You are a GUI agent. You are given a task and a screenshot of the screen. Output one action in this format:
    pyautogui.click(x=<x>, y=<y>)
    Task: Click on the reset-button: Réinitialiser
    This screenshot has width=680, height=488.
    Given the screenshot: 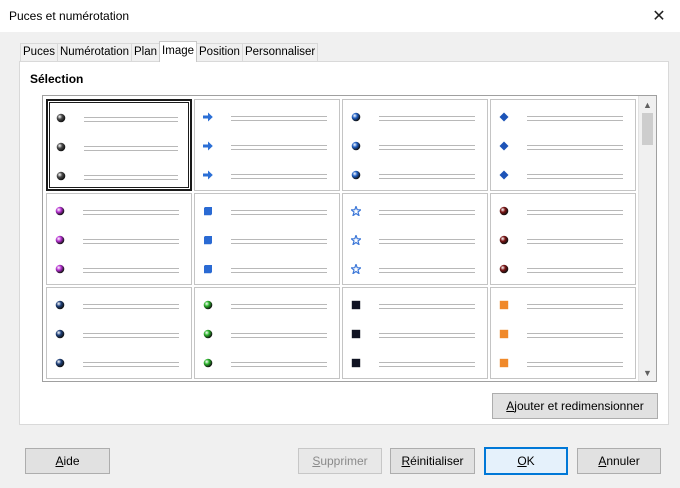 What is the action you would take?
    pyautogui.click(x=432, y=461)
    